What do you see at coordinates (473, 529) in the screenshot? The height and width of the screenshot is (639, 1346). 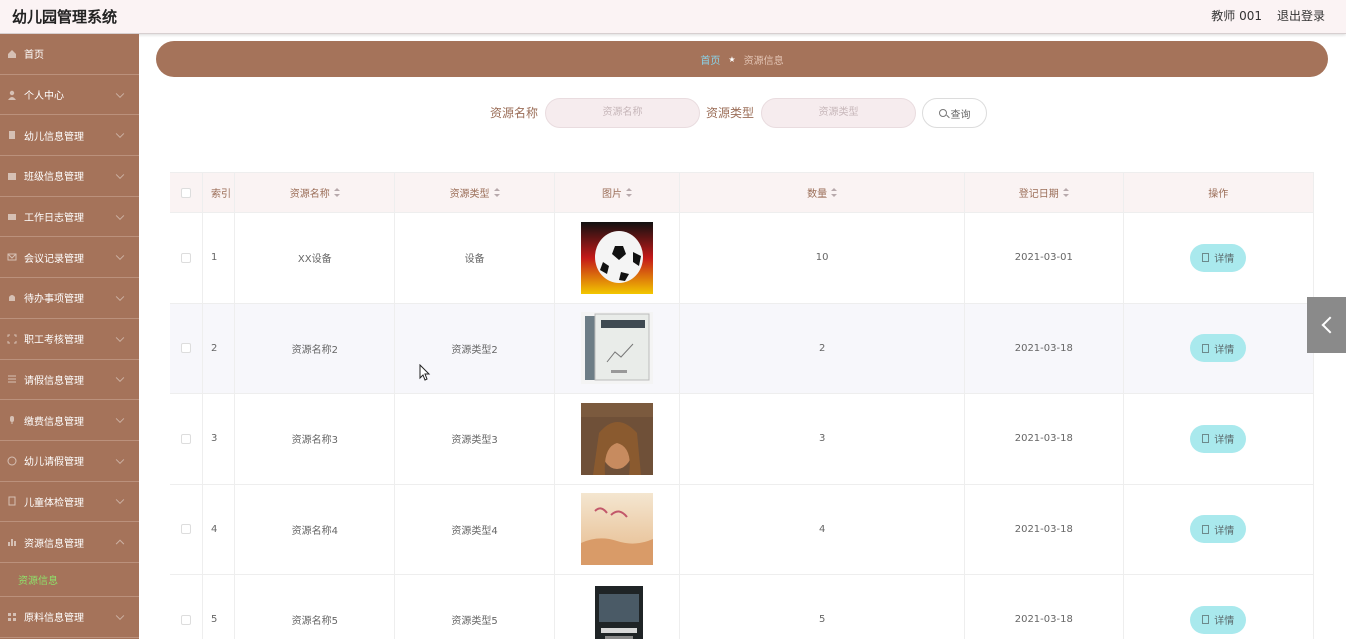 I see `row-type: 资源类型4` at bounding box center [473, 529].